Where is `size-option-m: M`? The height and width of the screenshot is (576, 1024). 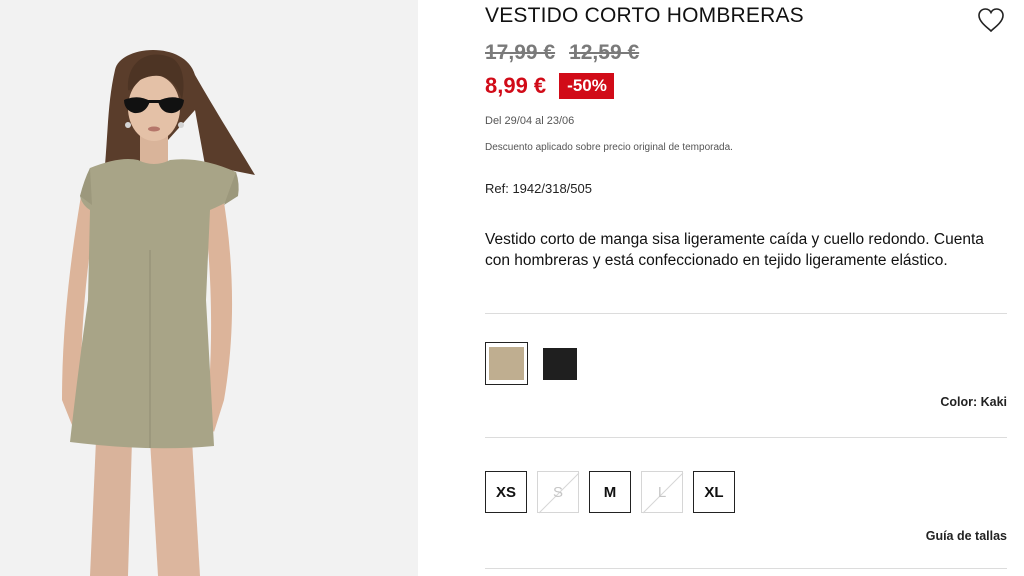 size-option-m: M is located at coordinates (610, 492).